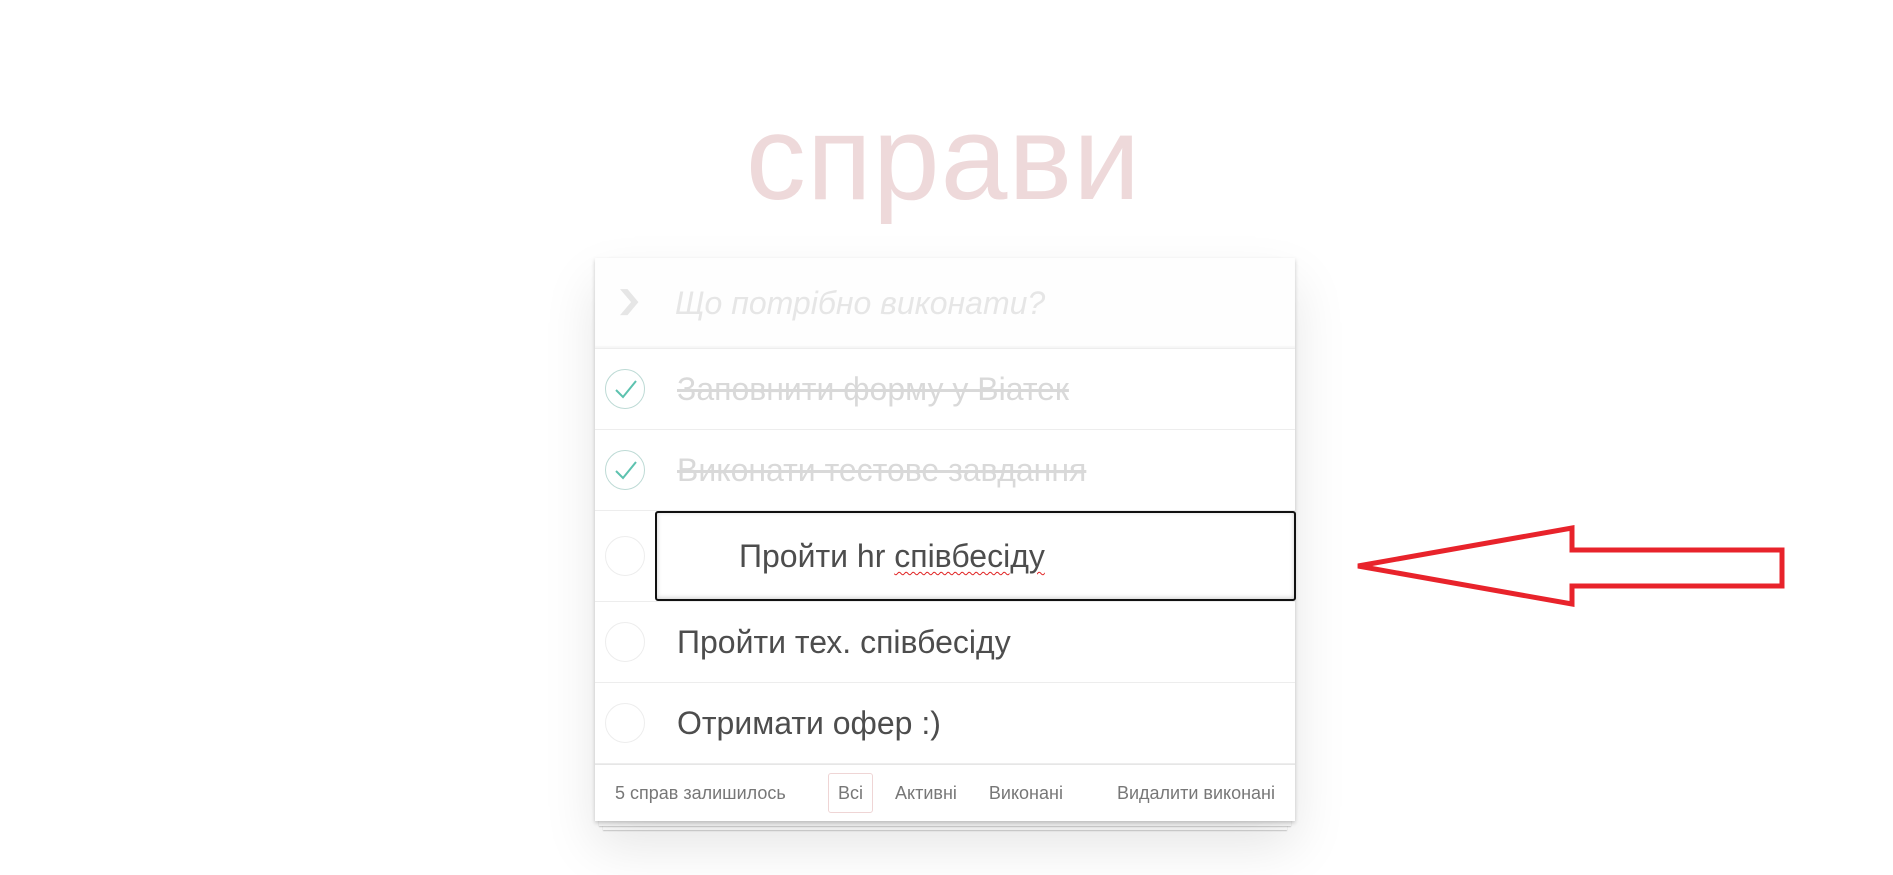 Image resolution: width=1893 pixels, height=875 pixels. What do you see at coordinates (700, 793) in the screenshot?
I see `todo-count: 5 справ залишилось` at bounding box center [700, 793].